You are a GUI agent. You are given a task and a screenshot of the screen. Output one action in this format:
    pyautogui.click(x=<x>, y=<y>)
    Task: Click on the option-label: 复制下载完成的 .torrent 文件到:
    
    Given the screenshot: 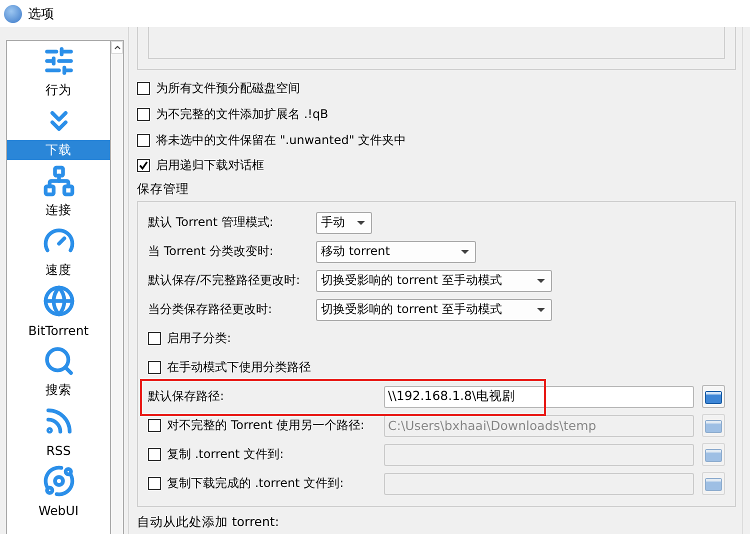 What is the action you would take?
    pyautogui.click(x=255, y=483)
    